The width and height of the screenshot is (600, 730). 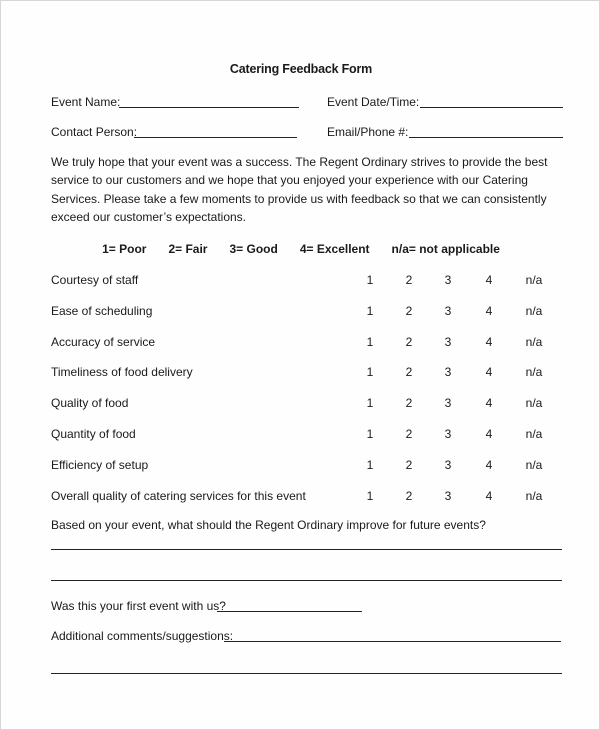 I want to click on event-datetime-field, so click(x=491, y=107).